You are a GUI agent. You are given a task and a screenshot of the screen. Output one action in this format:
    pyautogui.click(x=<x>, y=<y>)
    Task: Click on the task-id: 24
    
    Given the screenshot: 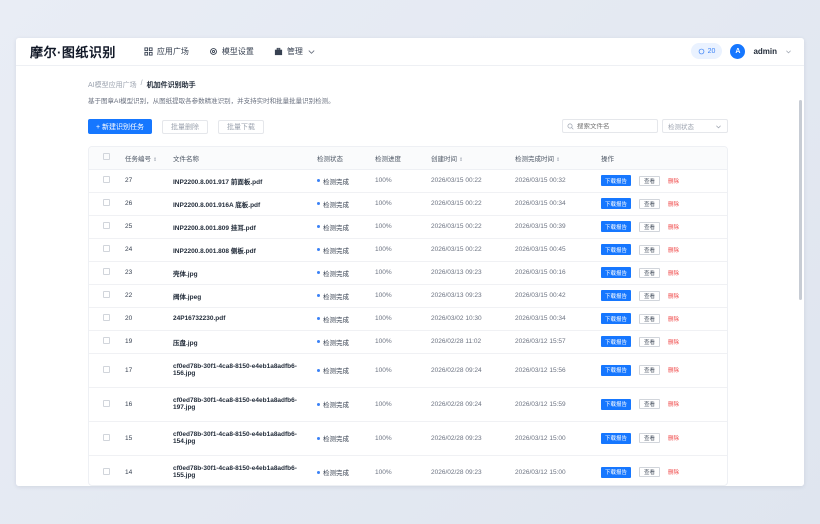 What is the action you would take?
    pyautogui.click(x=149, y=250)
    